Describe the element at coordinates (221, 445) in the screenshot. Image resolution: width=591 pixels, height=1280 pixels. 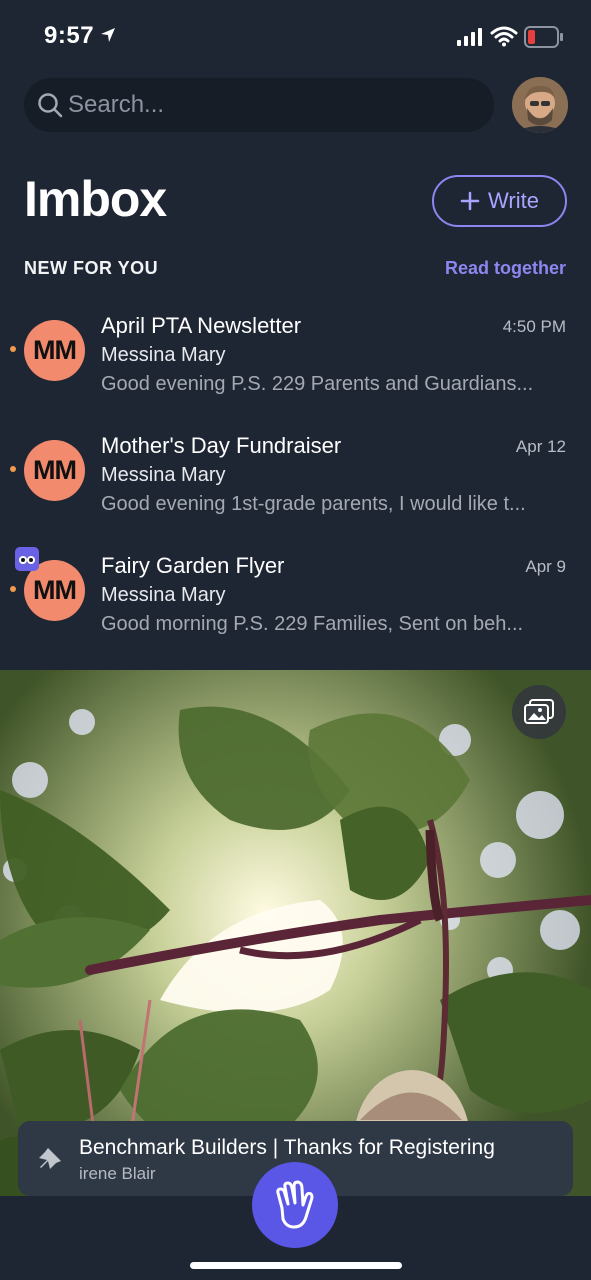
I see `email-subject: Mother's Day Fundraiser` at that location.